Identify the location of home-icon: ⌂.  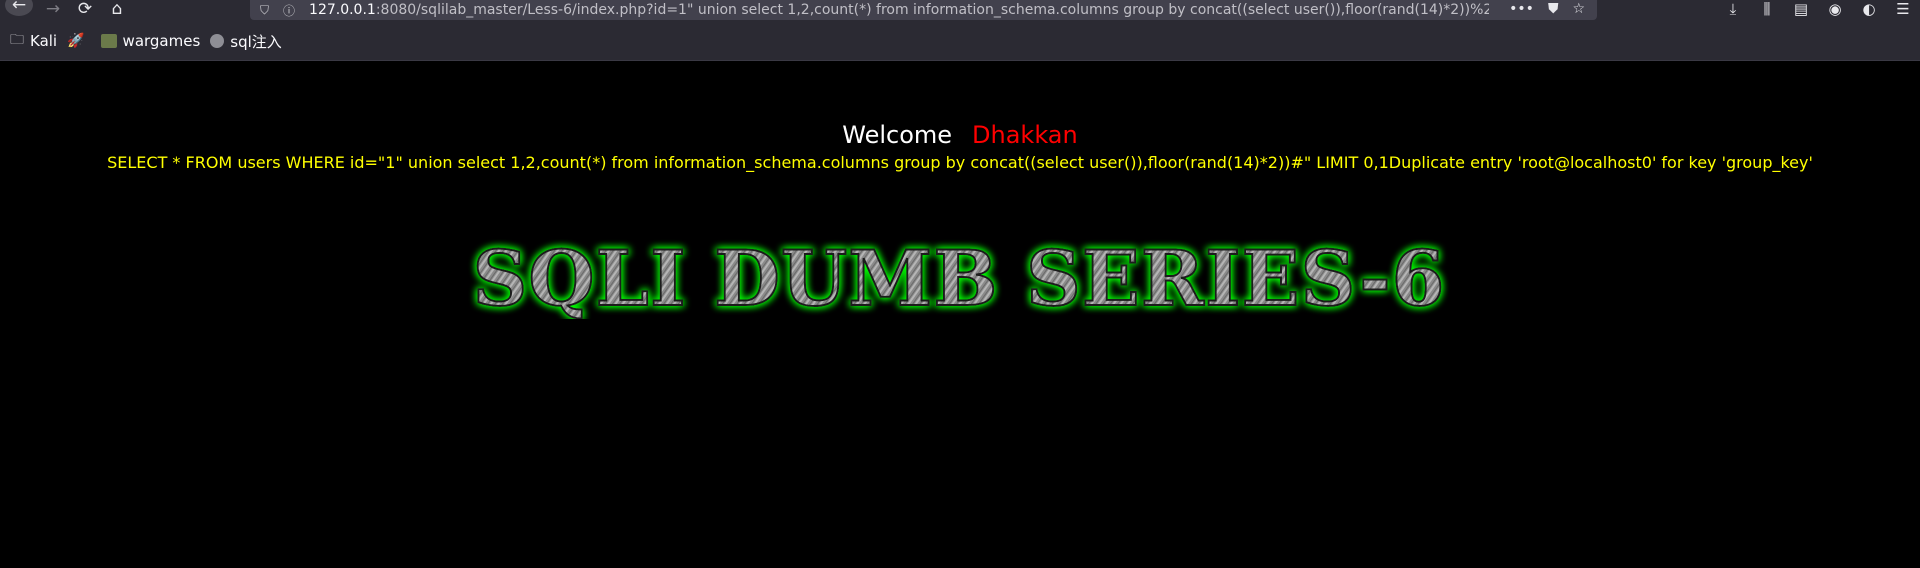
(117, 9).